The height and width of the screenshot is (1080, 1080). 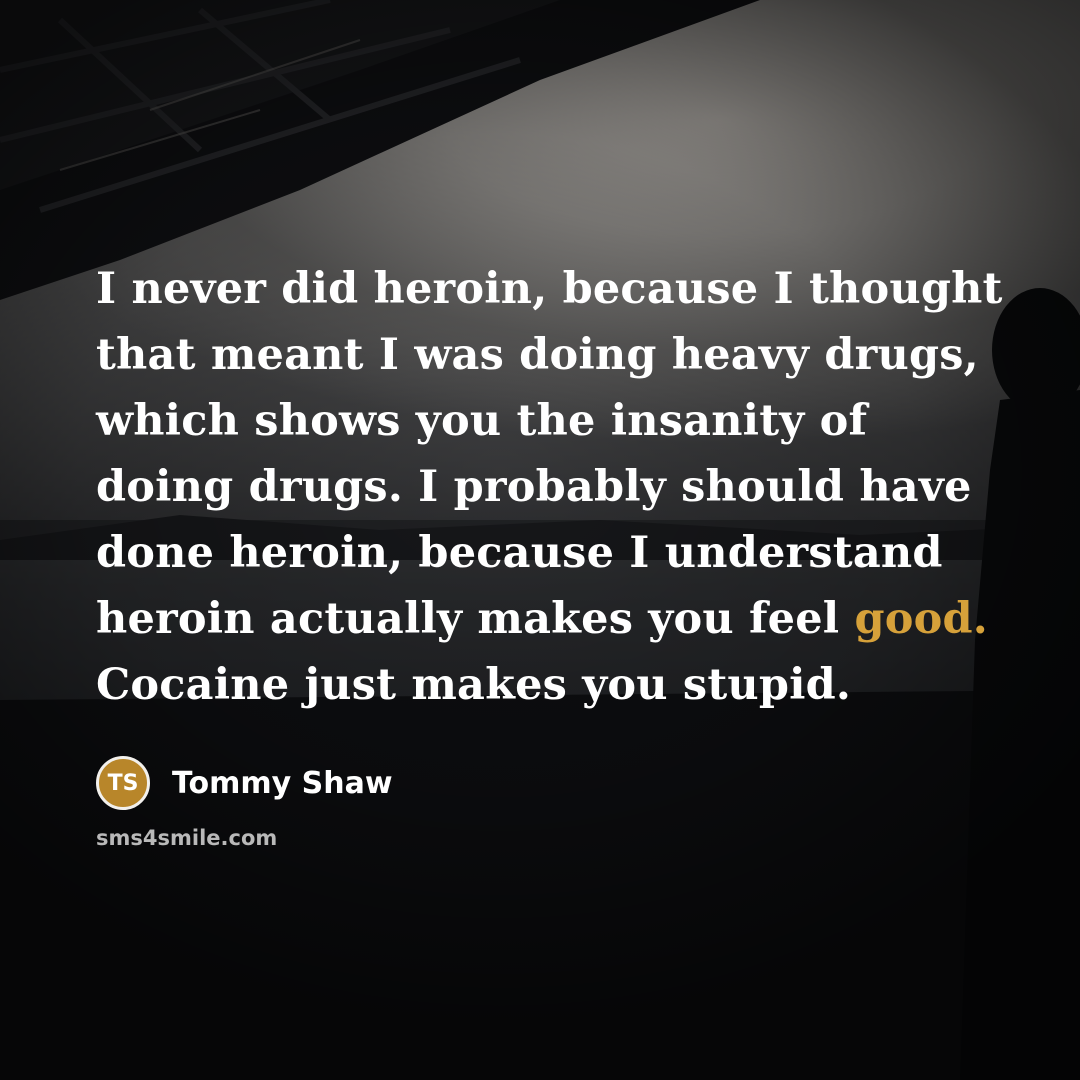 I want to click on quote-line: I never did heroin, because I thought, so click(x=549, y=289).